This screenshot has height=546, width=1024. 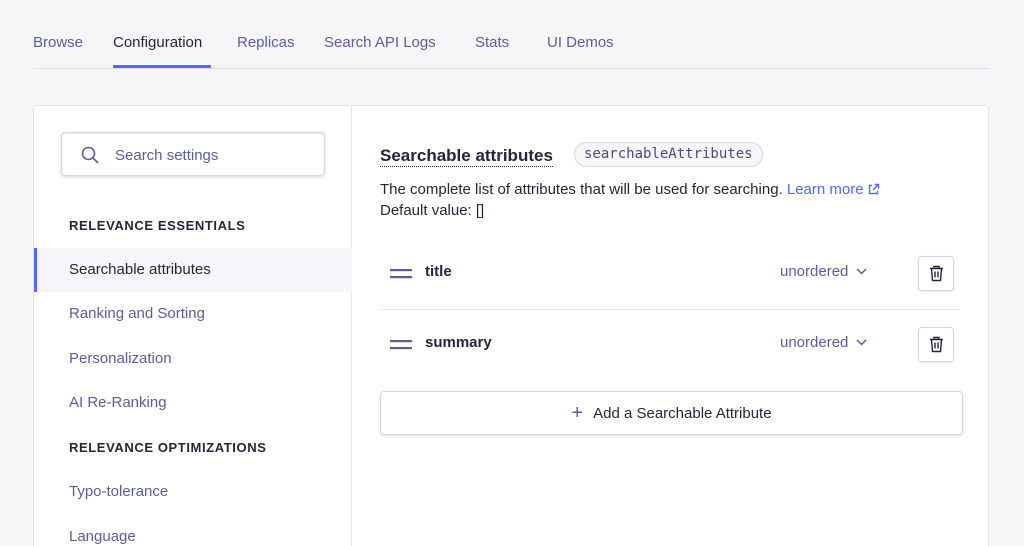 What do you see at coordinates (670, 346) in the screenshot?
I see `attribute-row: summary unordered` at bounding box center [670, 346].